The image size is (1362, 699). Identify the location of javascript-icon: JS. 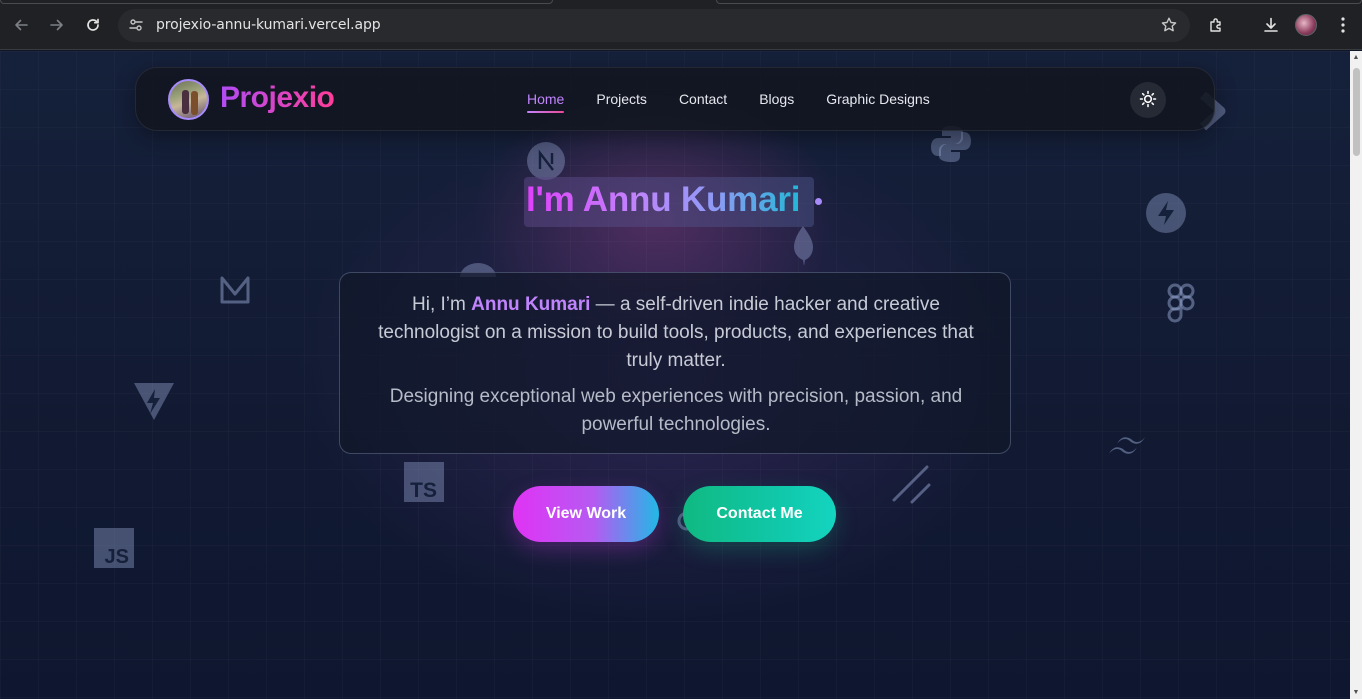
(114, 548).